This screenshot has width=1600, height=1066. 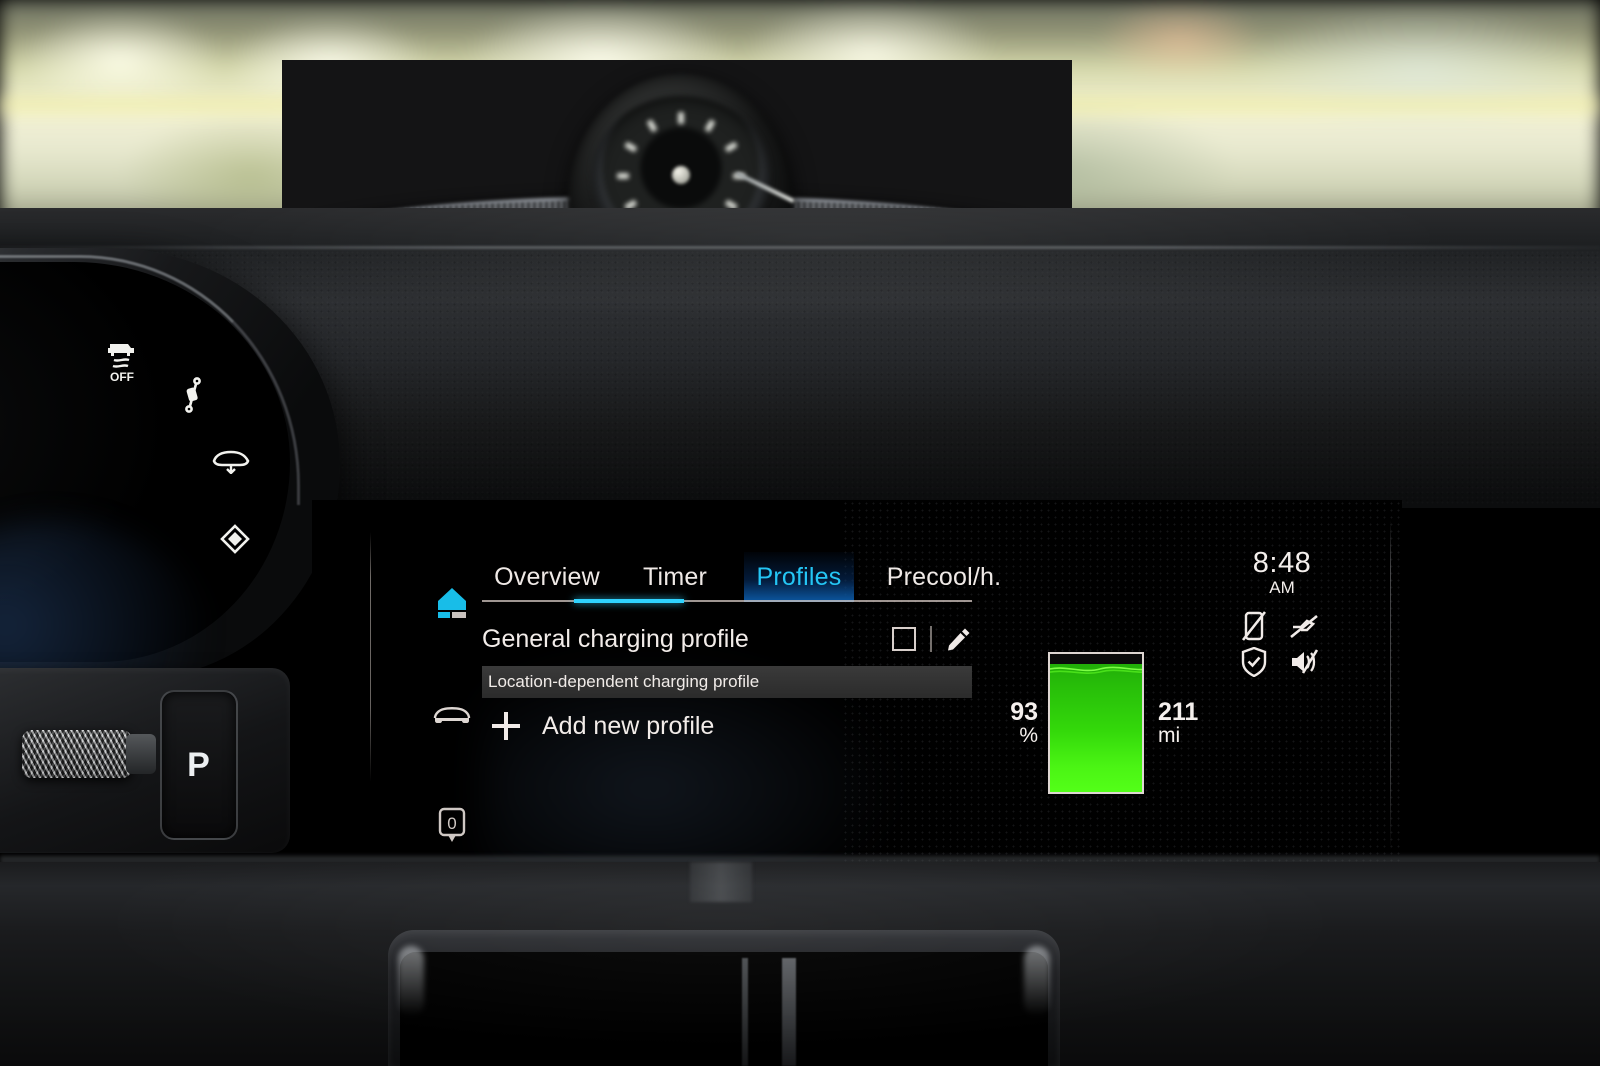 What do you see at coordinates (1304, 626) in the screenshot?
I see `key-disconnected-icon` at bounding box center [1304, 626].